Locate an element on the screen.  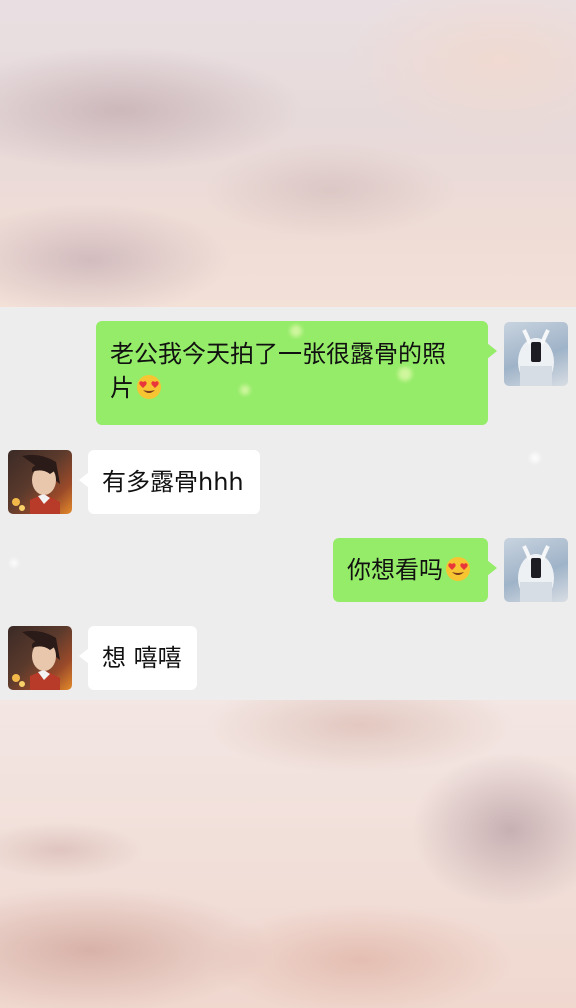
message-bubble-received: 想 嘻嘻 is located at coordinates (138, 658).